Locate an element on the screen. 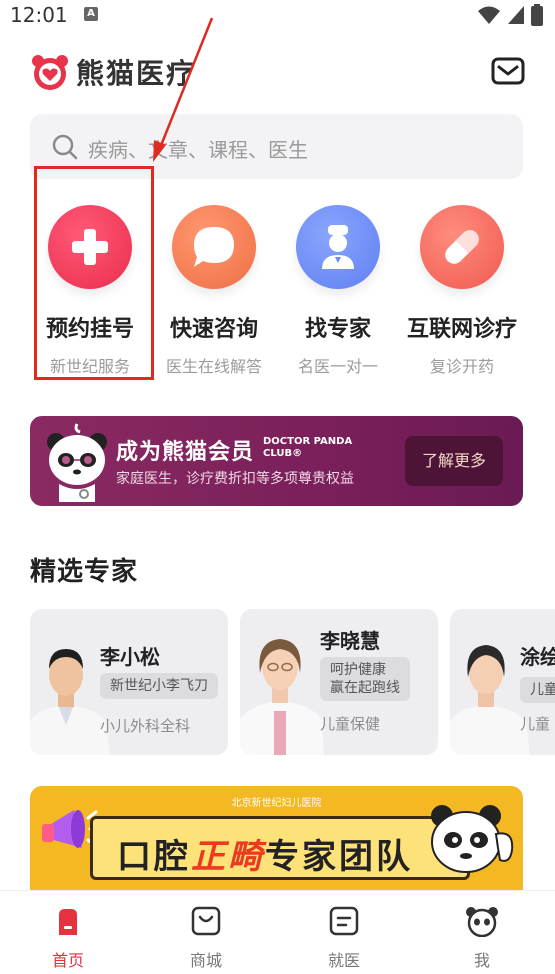 This screenshot has width=555, height=974. expert-tag: 新世纪小李飞刀 is located at coordinates (159, 686).